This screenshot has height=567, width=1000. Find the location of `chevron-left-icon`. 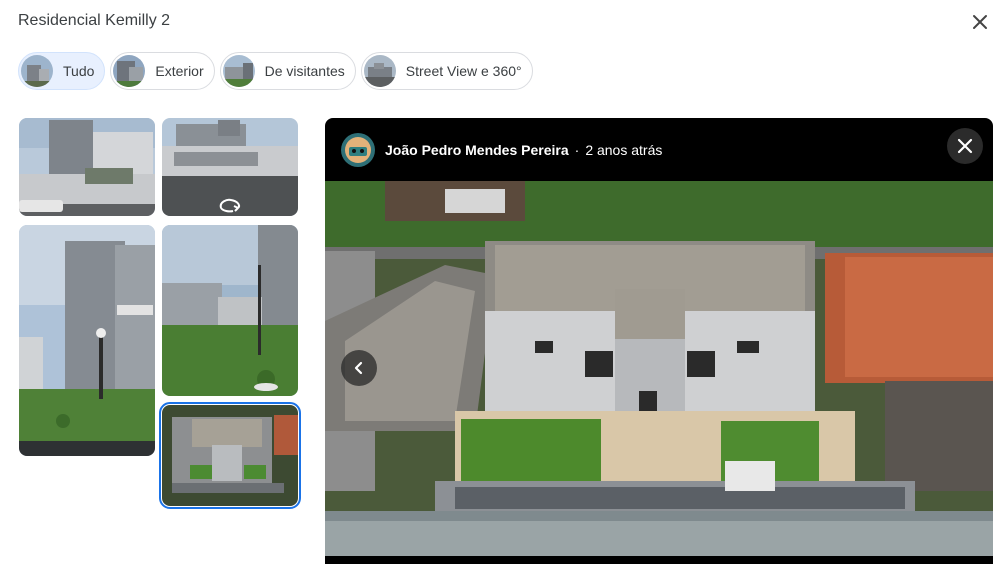

chevron-left-icon is located at coordinates (358, 368).